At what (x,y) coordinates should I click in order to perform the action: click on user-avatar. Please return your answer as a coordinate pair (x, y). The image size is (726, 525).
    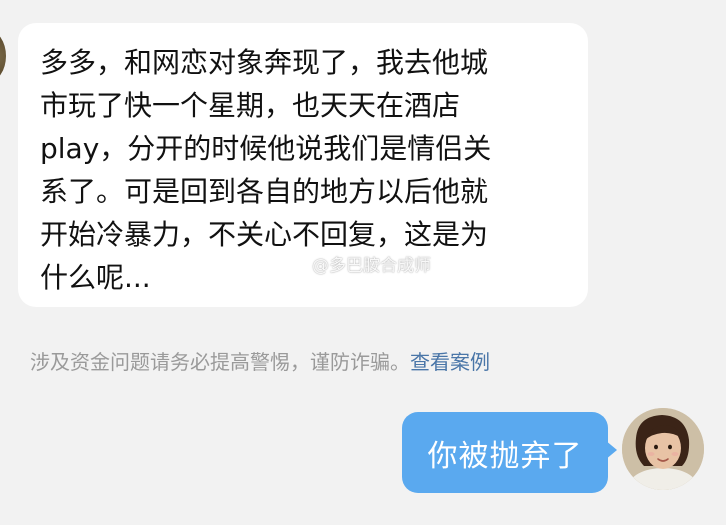
    Looking at the image, I should click on (663, 449).